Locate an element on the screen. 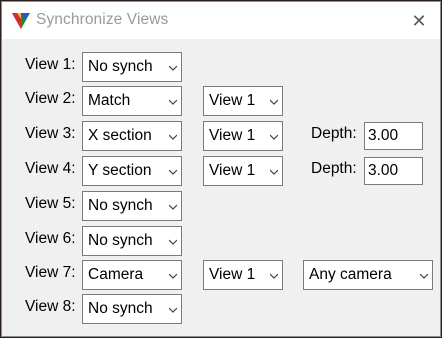 This screenshot has height=338, width=442. view-8-row: View 8: No synch is located at coordinates (221, 309).